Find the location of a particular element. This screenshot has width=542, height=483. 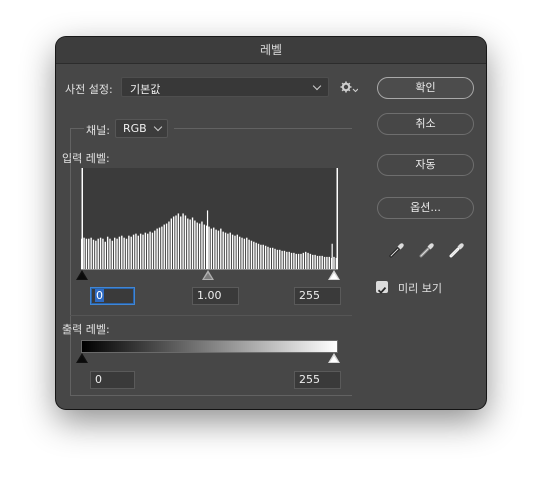

output-levels-label: 출력 레벨: is located at coordinates (86, 329).